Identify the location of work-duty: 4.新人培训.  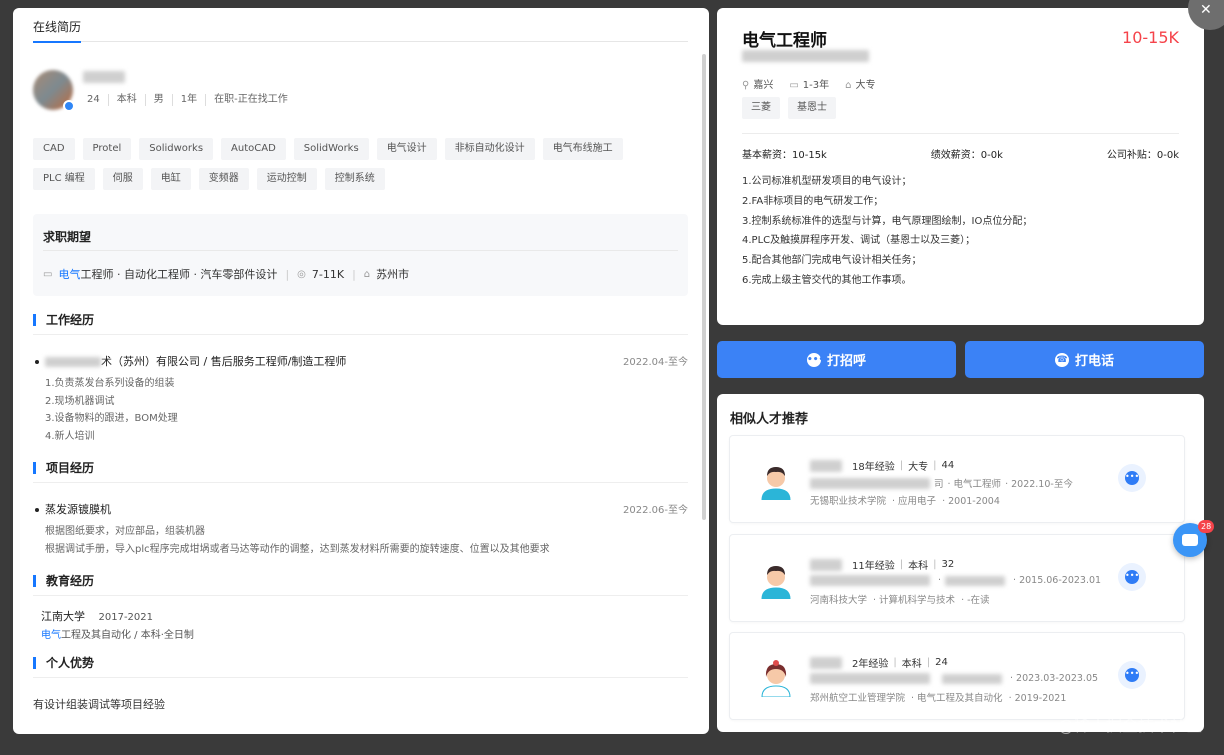
(70, 436).